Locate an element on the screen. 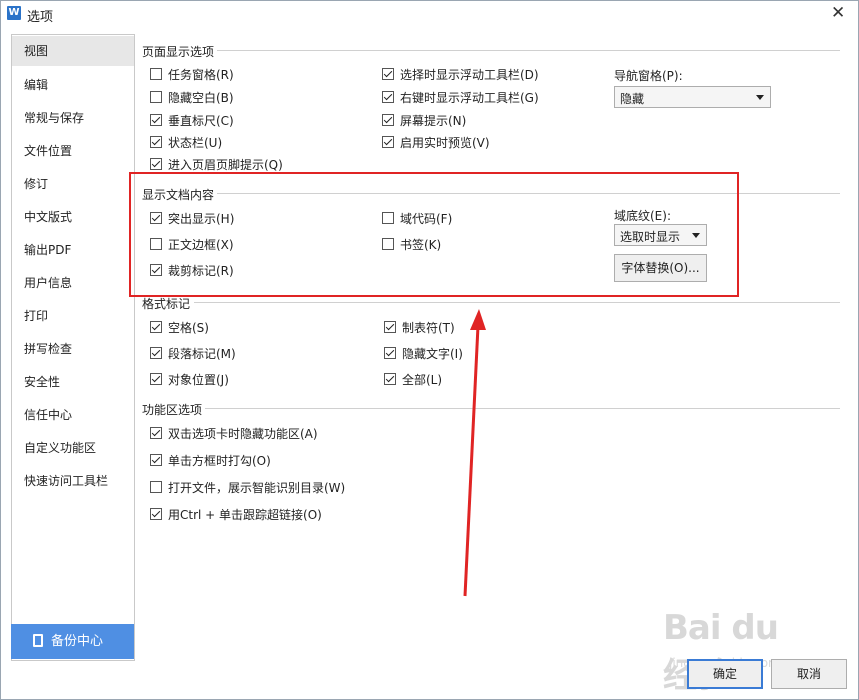 Image resolution: width=859 pixels, height=700 pixels. chevron-down-icon is located at coordinates (760, 97).